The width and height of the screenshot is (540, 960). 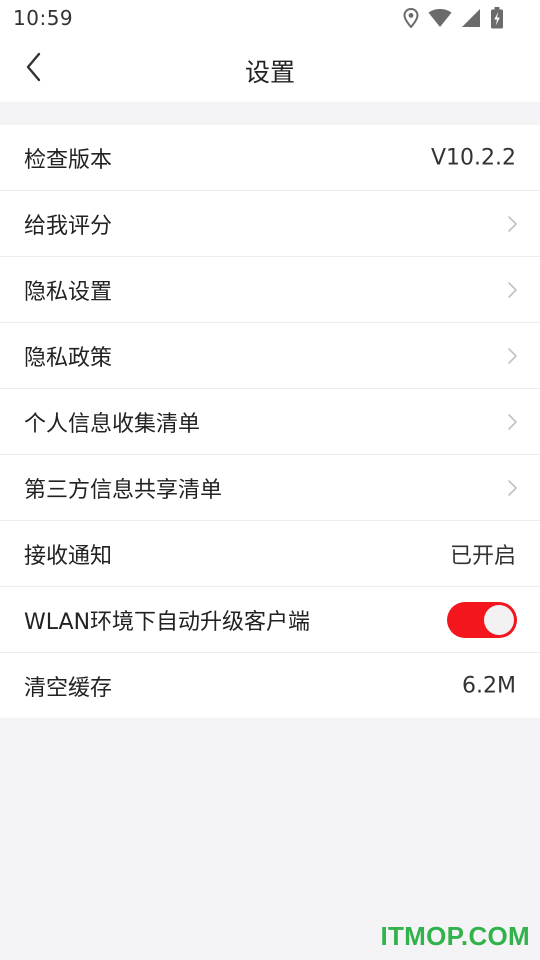 I want to click on row-label: 接收通知, so click(x=68, y=556).